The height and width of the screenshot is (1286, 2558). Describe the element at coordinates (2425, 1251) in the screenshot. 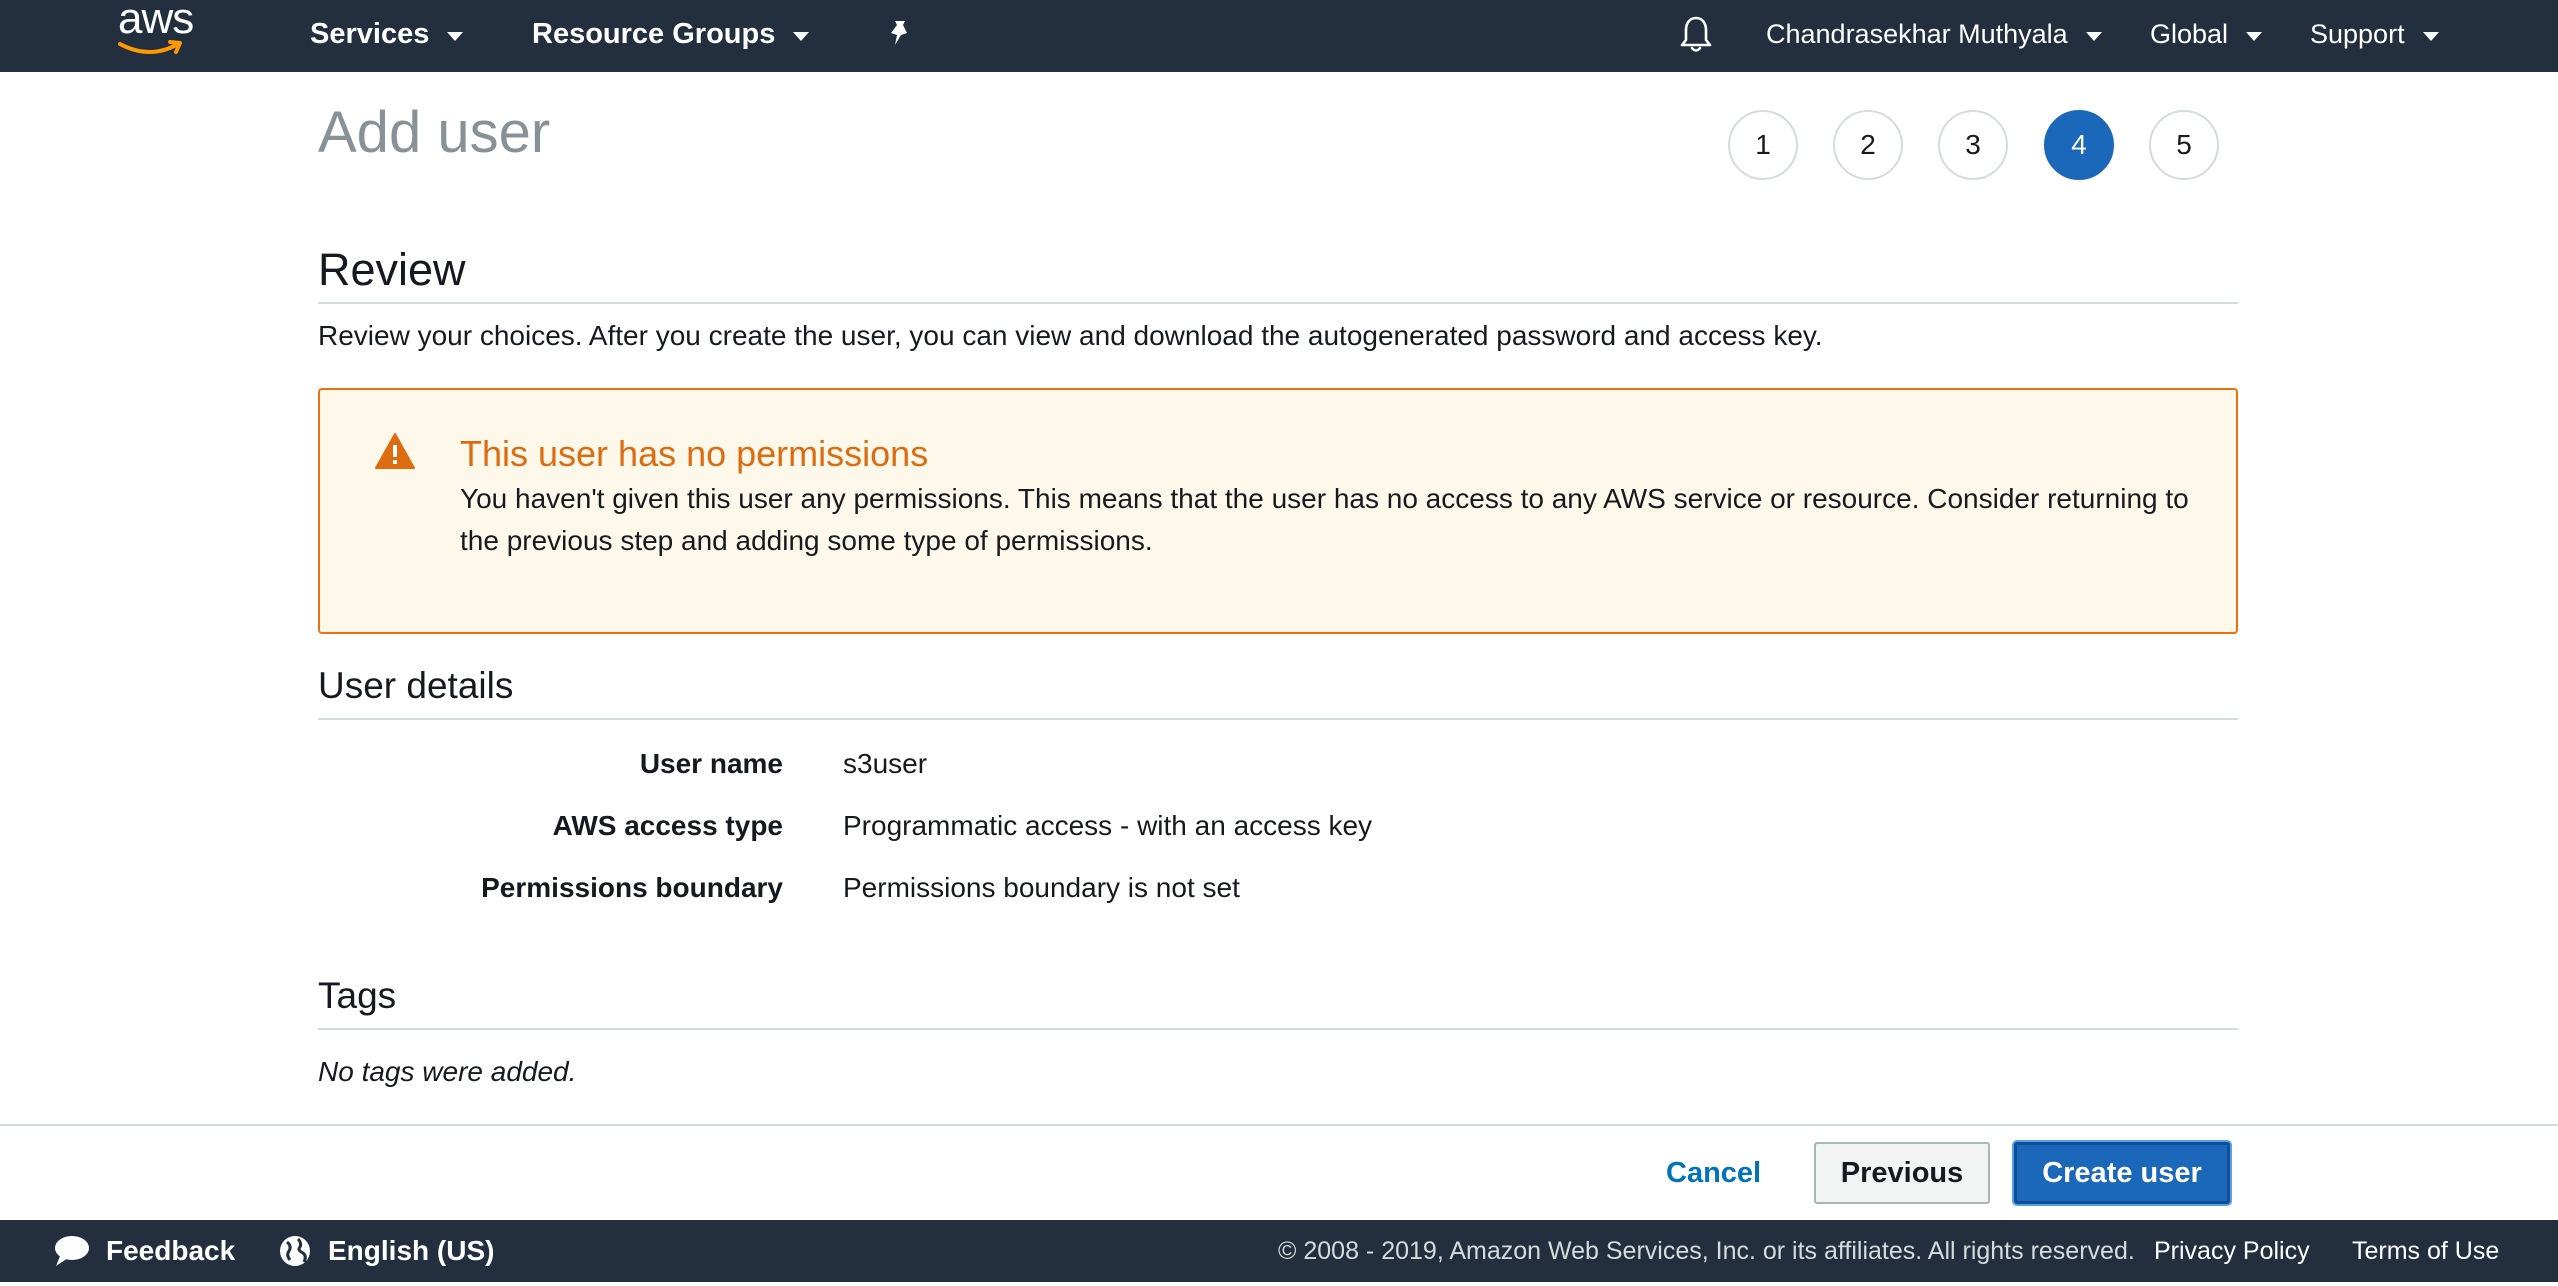

I see `terms-of-use-link: Terms of Use` at that location.